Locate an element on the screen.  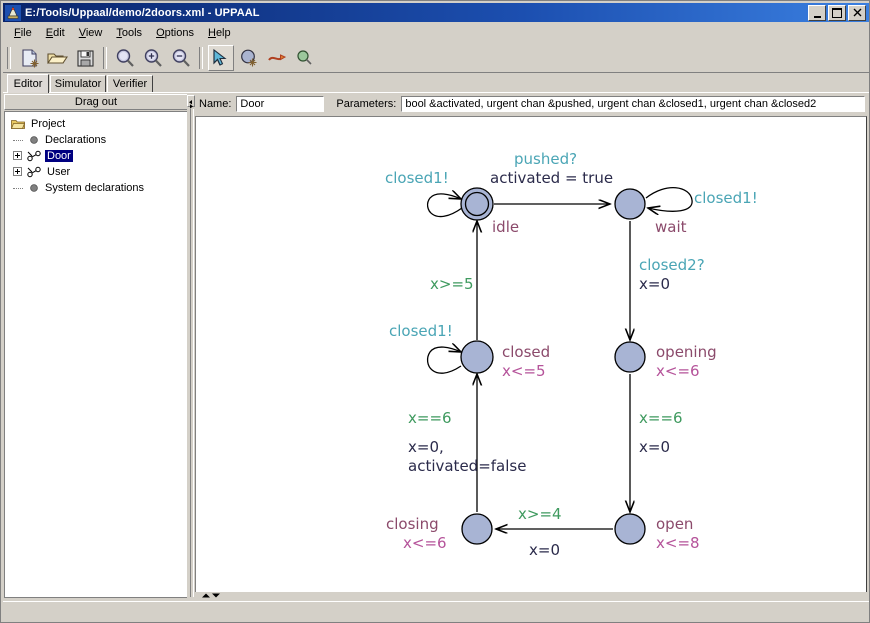
tree-item-project: Project is located at coordinates (96, 124).